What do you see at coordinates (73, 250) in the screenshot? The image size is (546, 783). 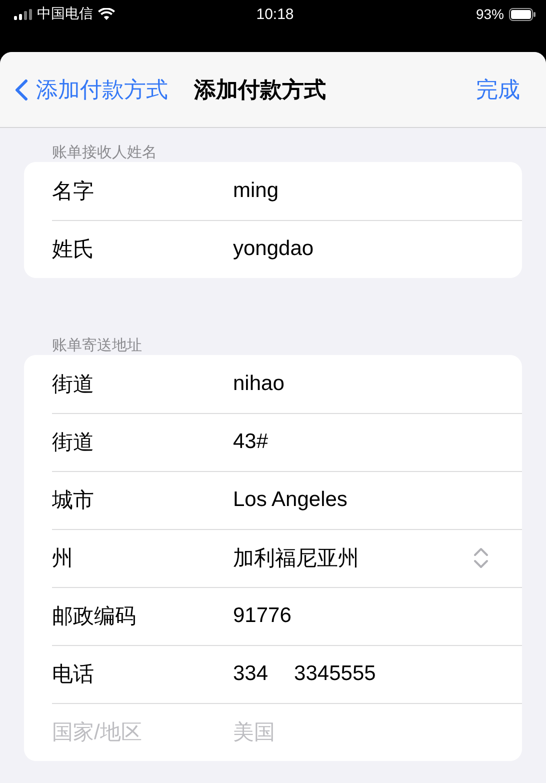 I see `field-label: 姓氏` at bounding box center [73, 250].